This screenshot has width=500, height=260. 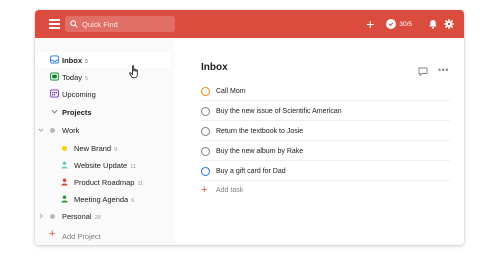 What do you see at coordinates (423, 71) in the screenshot?
I see `comment-icon` at bounding box center [423, 71].